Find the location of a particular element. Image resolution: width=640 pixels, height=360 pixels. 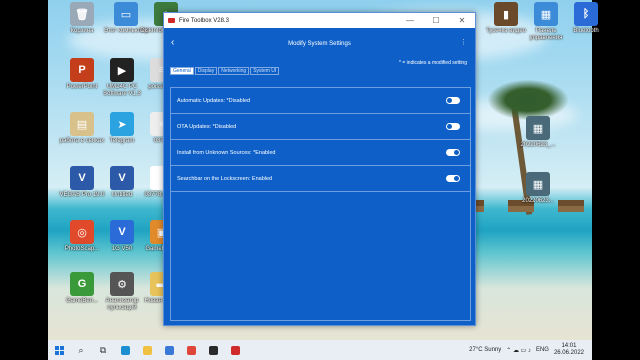

setting-label: OTA Updates: *Disabled is located at coordinates (207, 126).